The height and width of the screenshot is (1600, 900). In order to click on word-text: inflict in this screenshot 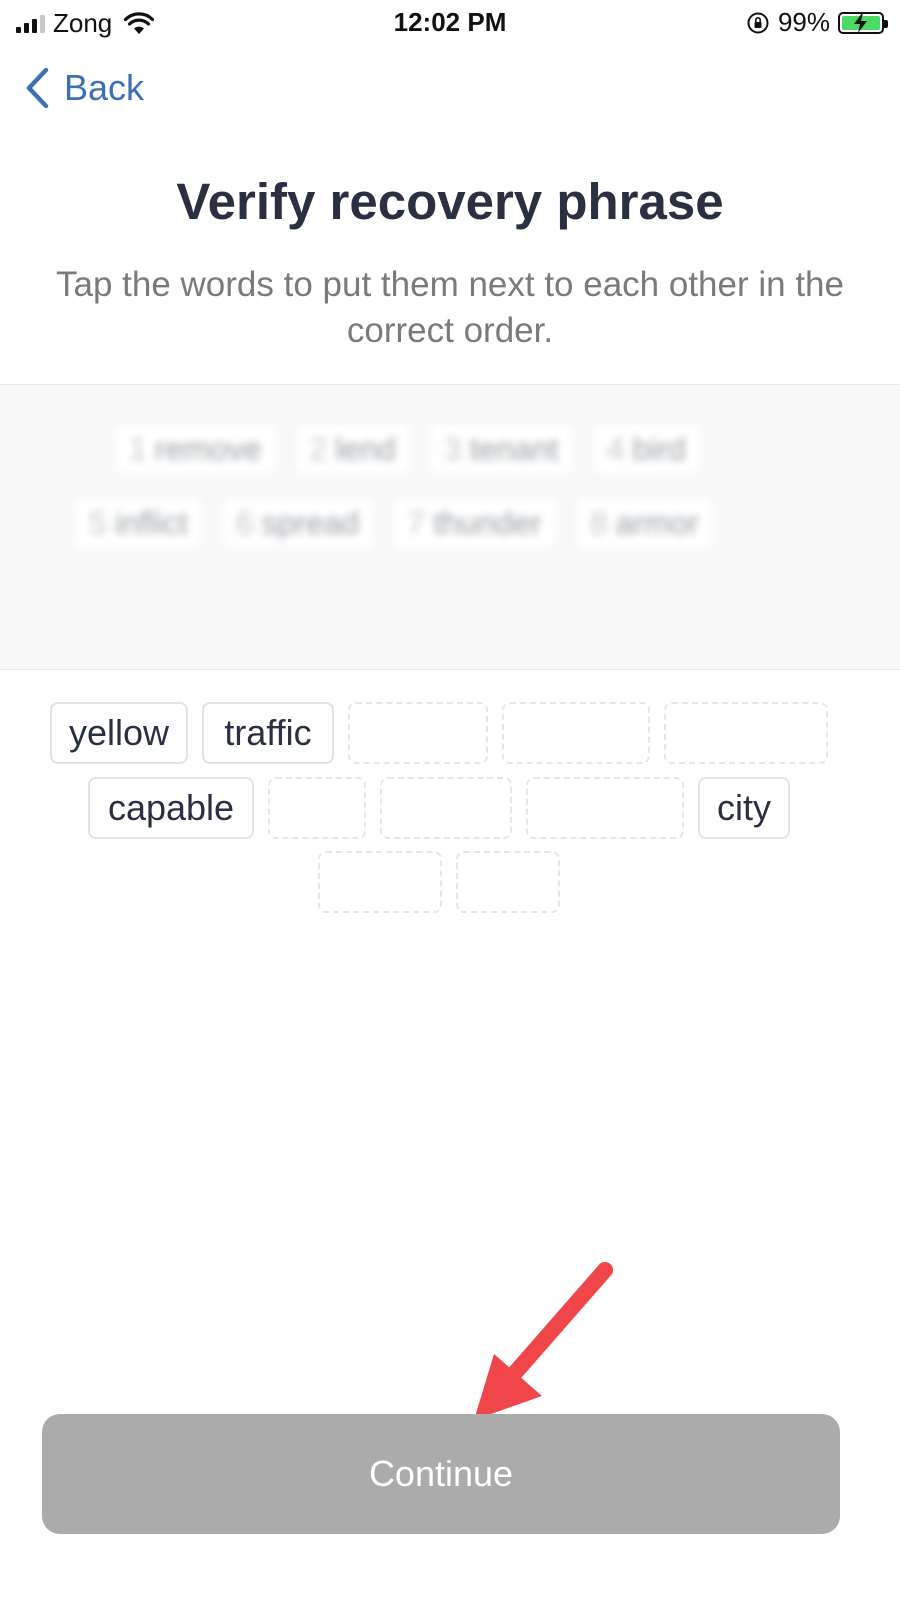, I will do `click(151, 522)`.